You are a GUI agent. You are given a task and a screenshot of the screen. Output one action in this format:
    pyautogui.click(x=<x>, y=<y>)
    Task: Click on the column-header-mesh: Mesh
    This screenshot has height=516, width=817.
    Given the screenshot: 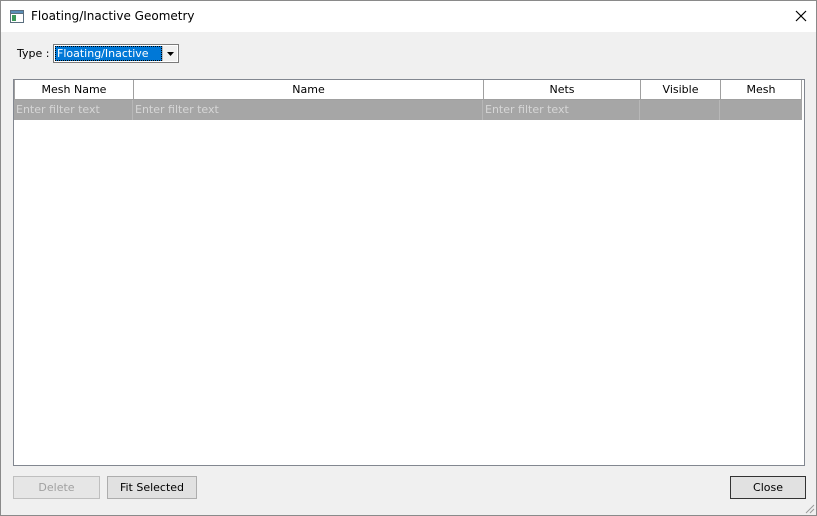 What is the action you would take?
    pyautogui.click(x=761, y=90)
    